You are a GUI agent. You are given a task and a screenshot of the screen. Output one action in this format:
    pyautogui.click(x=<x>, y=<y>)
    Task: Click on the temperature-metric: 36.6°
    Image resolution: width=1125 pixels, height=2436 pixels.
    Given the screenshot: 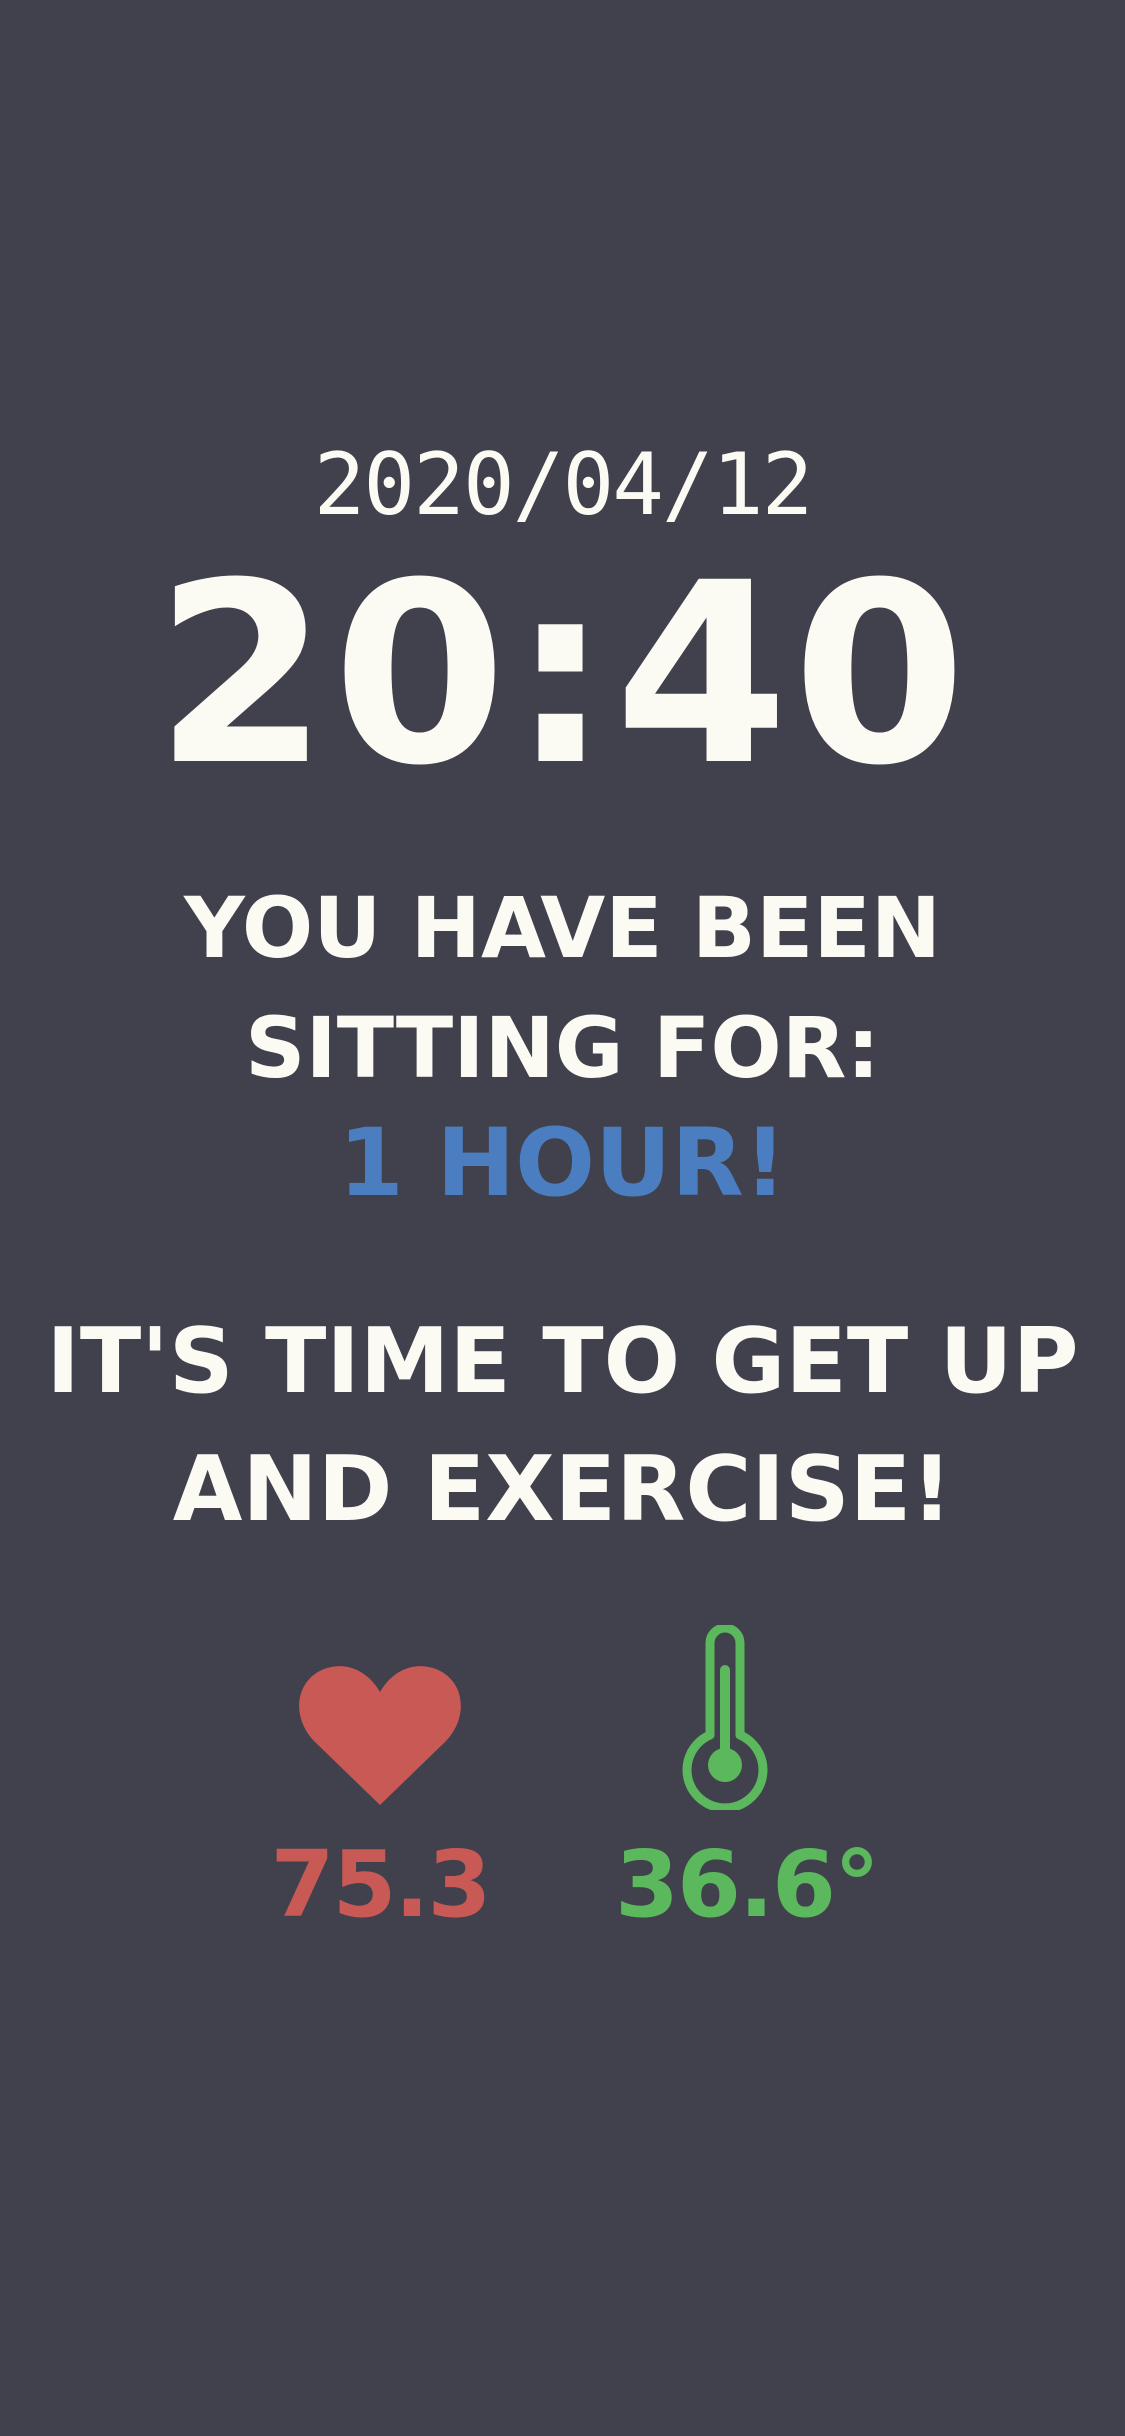 What is the action you would take?
    pyautogui.click(x=747, y=1780)
    